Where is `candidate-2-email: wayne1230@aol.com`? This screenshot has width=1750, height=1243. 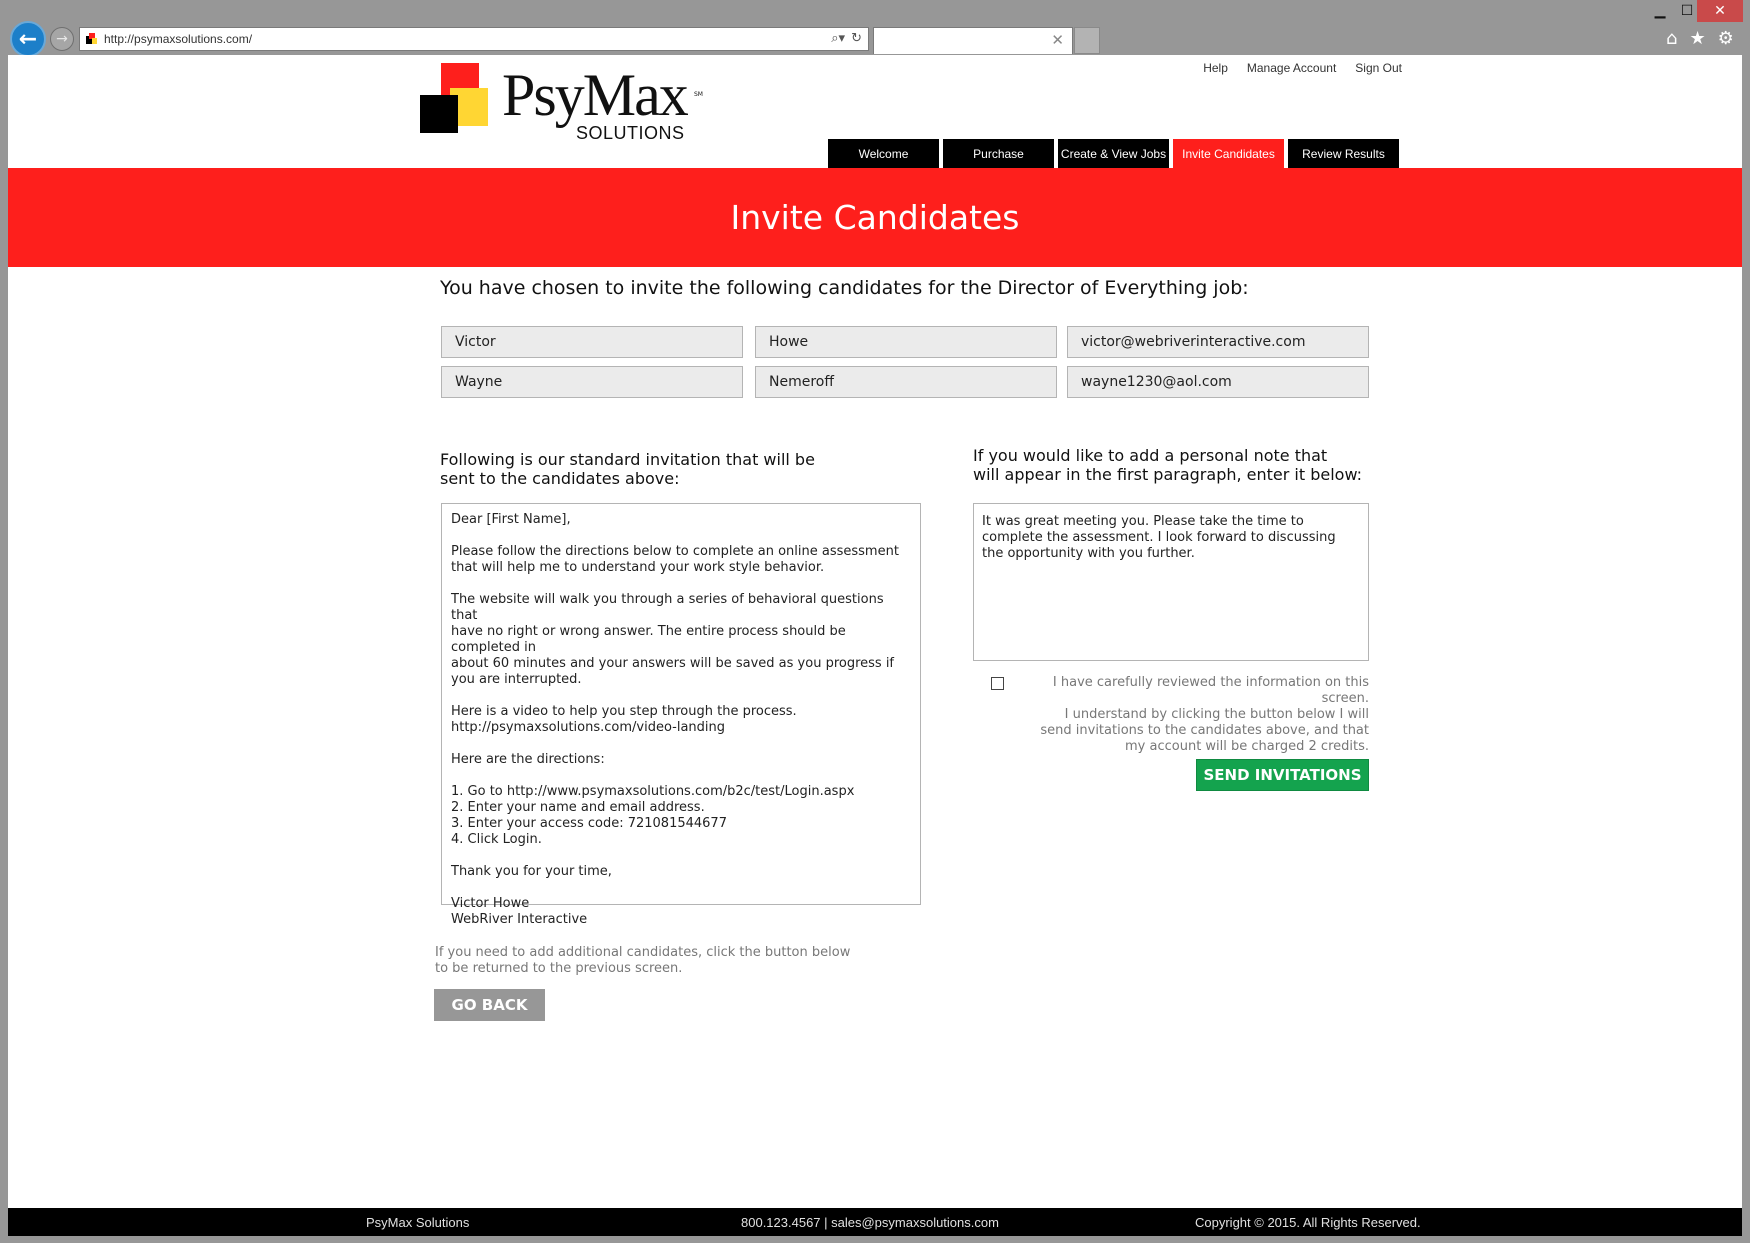 candidate-2-email: wayne1230@aol.com is located at coordinates (1218, 382).